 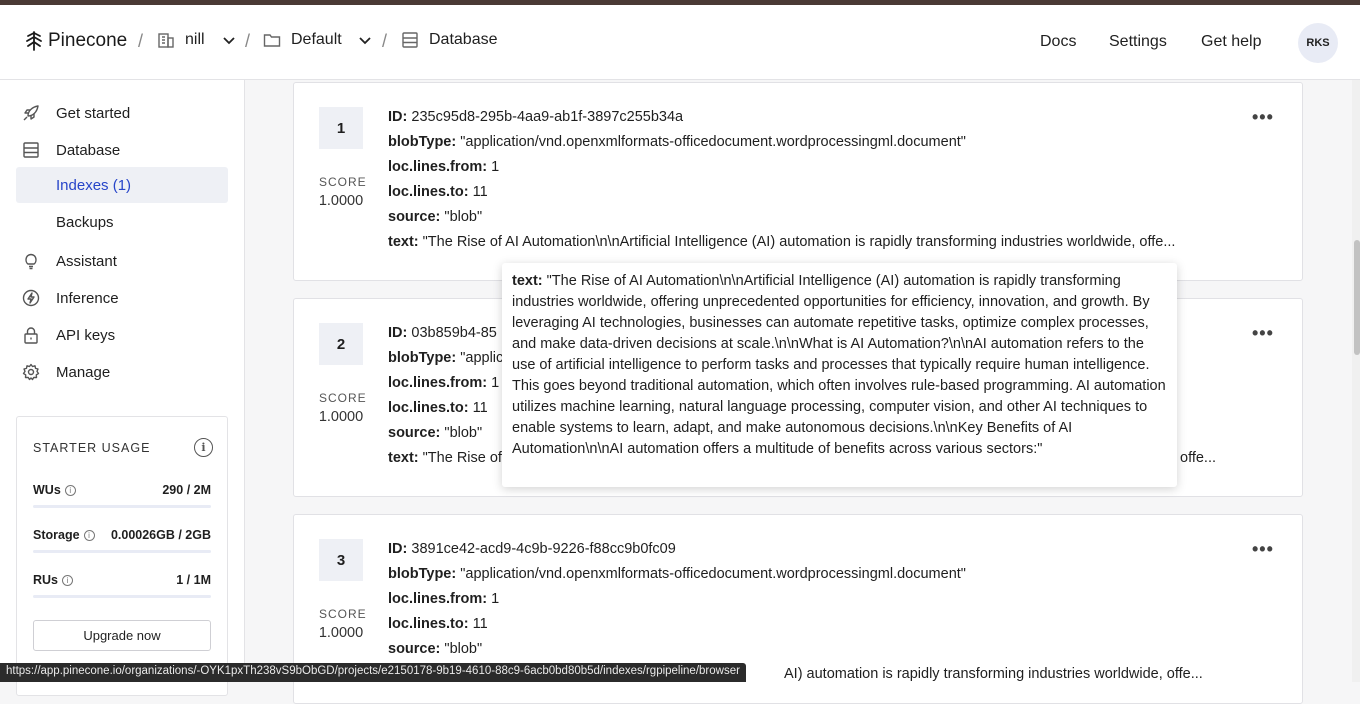 What do you see at coordinates (122, 635) in the screenshot?
I see `upgrade-button: Upgrade now` at bounding box center [122, 635].